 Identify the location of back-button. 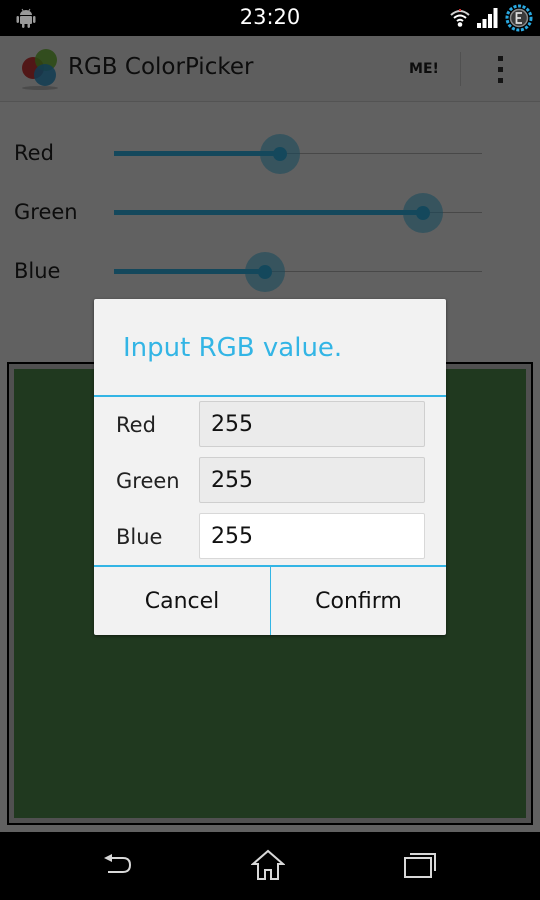
(118, 865).